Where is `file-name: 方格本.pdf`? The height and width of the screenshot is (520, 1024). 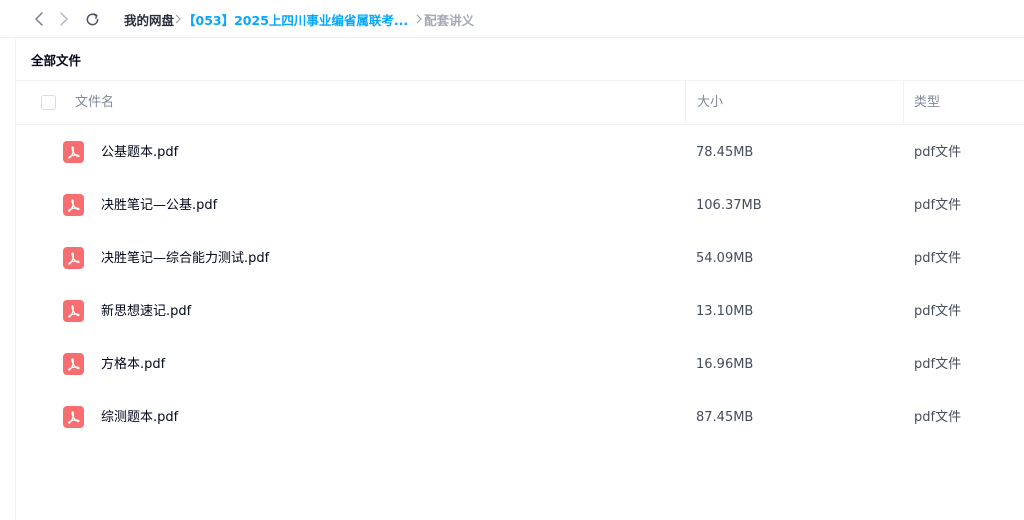 file-name: 方格本.pdf is located at coordinates (133, 364).